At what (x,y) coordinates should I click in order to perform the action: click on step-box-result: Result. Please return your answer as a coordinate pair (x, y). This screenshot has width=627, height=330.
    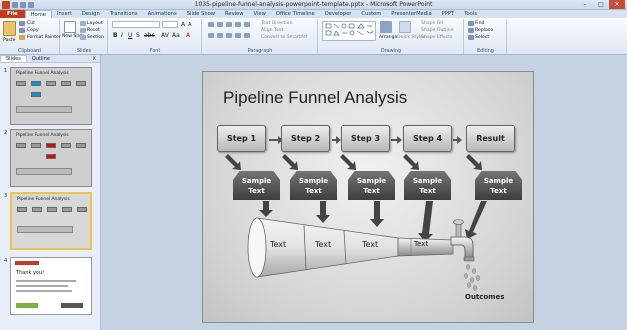
    Looking at the image, I should click on (490, 138).